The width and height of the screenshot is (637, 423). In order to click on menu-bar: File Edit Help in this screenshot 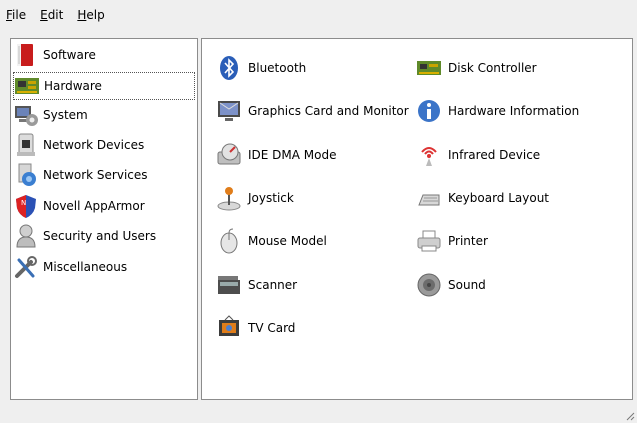, I will do `click(318, 15)`.